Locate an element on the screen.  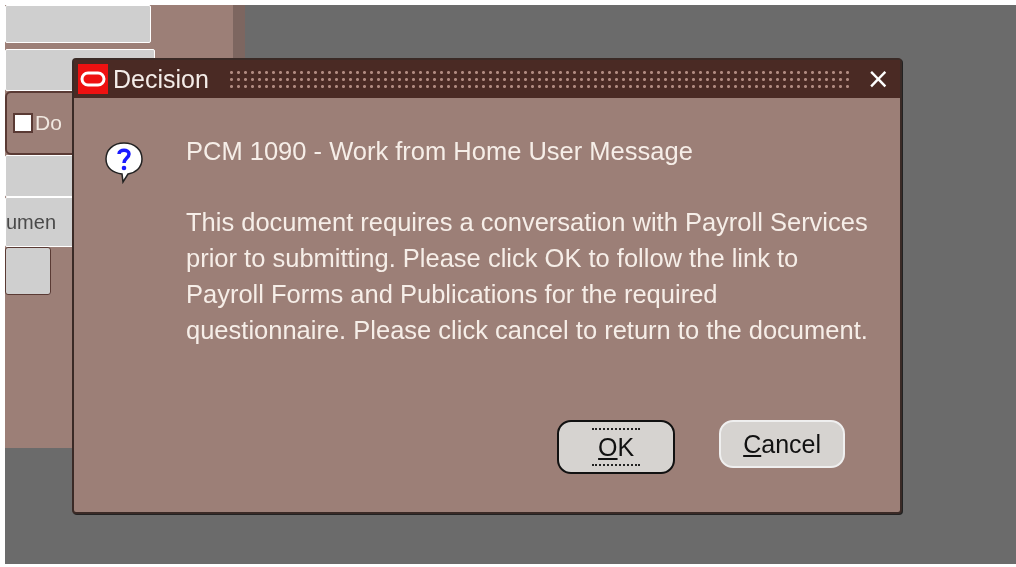
message-heading: PCM 1090 - Work from Home User Message is located at coordinates (440, 151).